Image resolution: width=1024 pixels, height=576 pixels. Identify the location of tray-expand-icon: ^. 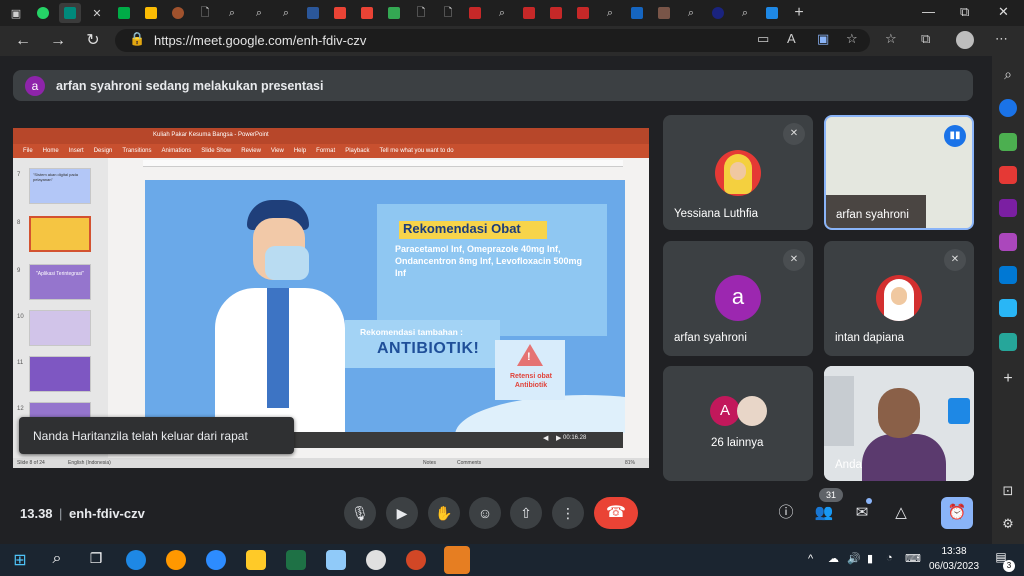
(810, 559).